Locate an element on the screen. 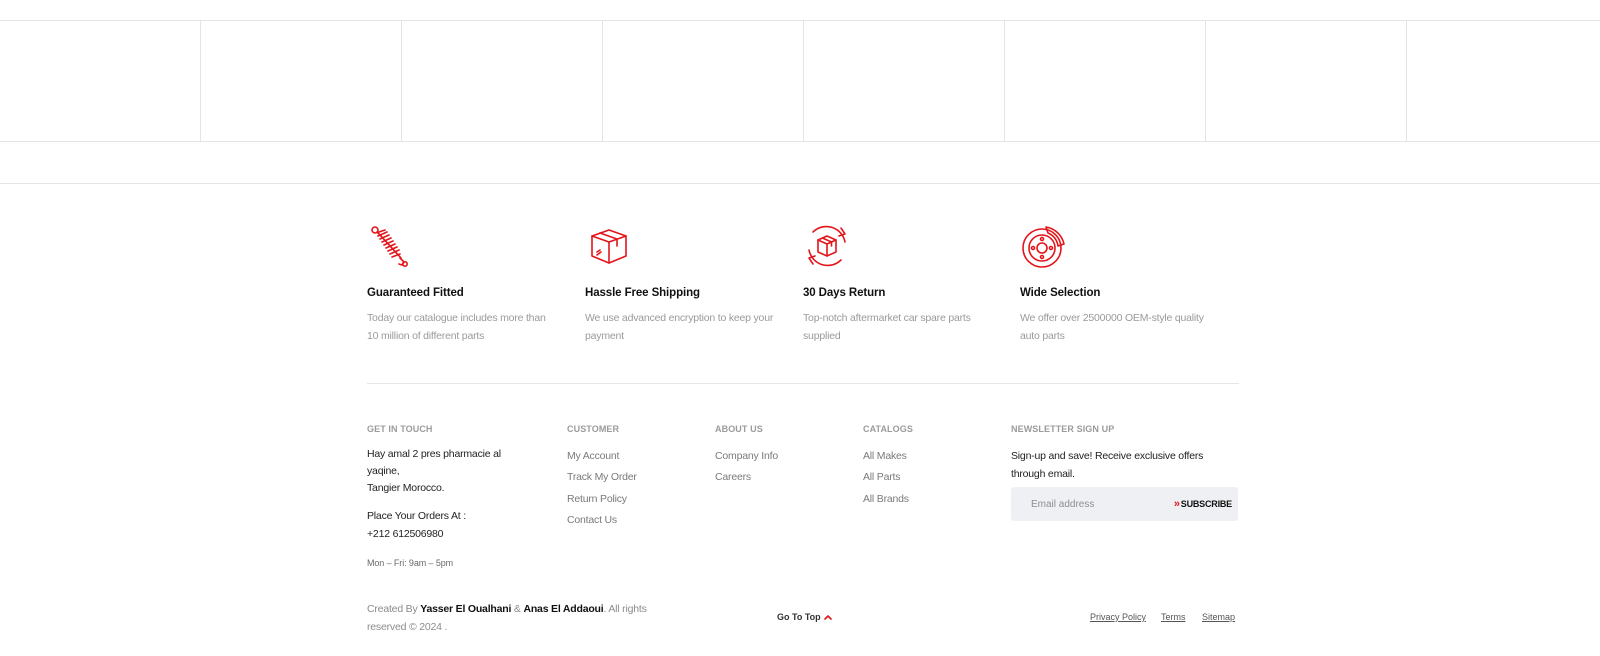 The width and height of the screenshot is (1600, 656). footer-link-company-info: Company Info is located at coordinates (746, 456).